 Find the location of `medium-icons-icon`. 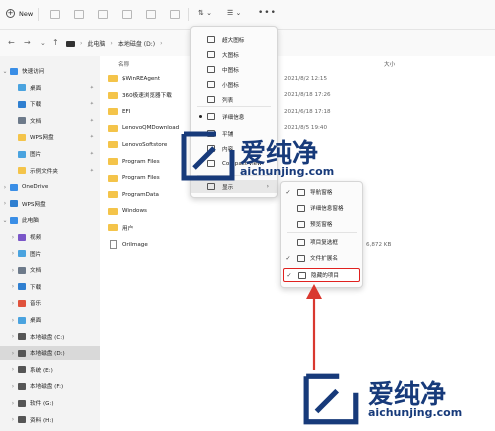

medium-icons-icon is located at coordinates (211, 69).